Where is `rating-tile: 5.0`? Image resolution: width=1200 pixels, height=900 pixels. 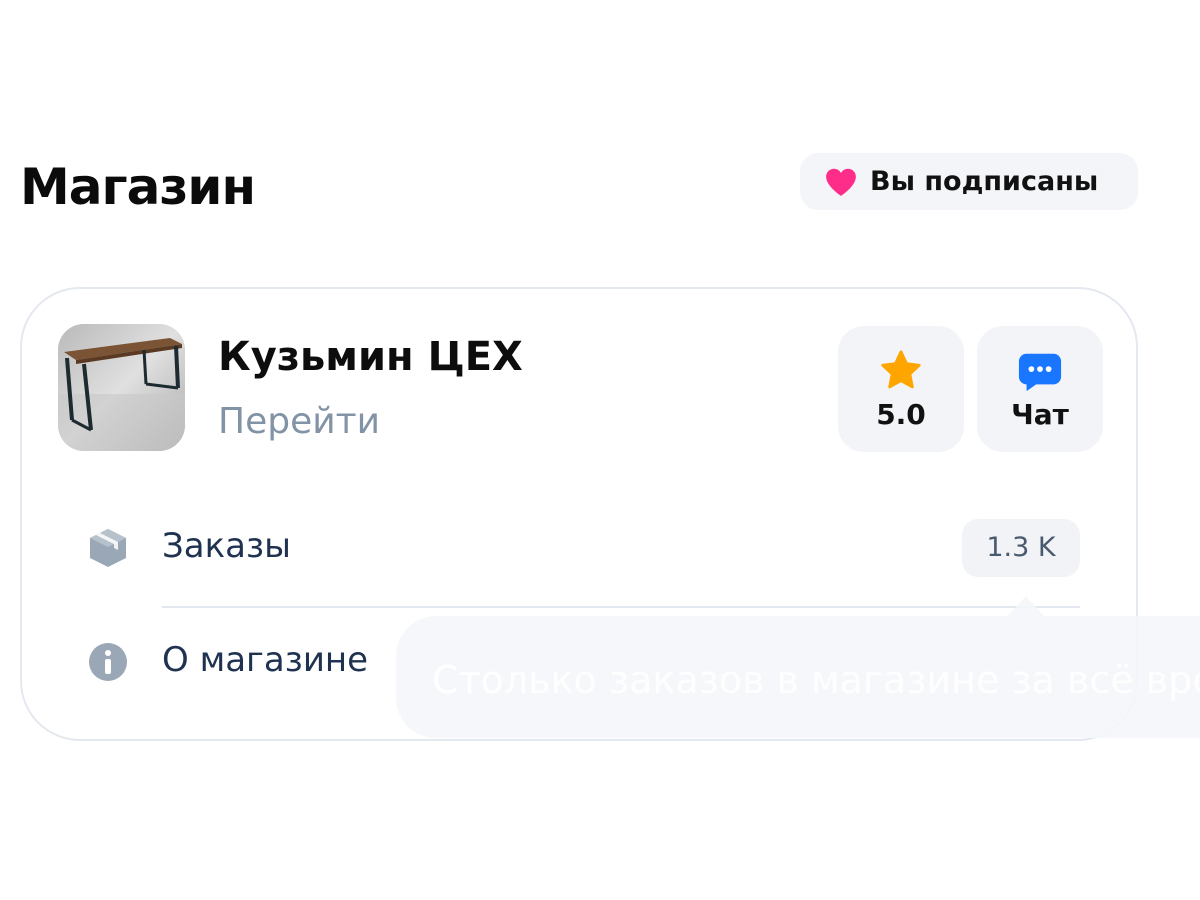
rating-tile: 5.0 is located at coordinates (901, 389).